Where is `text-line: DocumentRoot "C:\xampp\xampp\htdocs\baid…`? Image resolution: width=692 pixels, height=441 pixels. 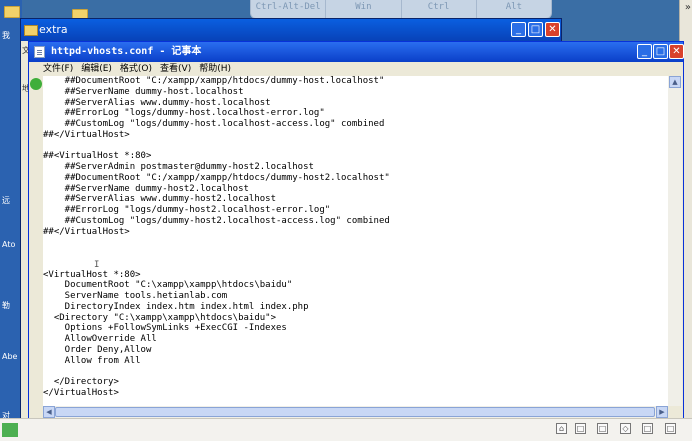 text-line: DocumentRoot "C:\xampp\xampp\htdocs\baid… is located at coordinates (168, 285).